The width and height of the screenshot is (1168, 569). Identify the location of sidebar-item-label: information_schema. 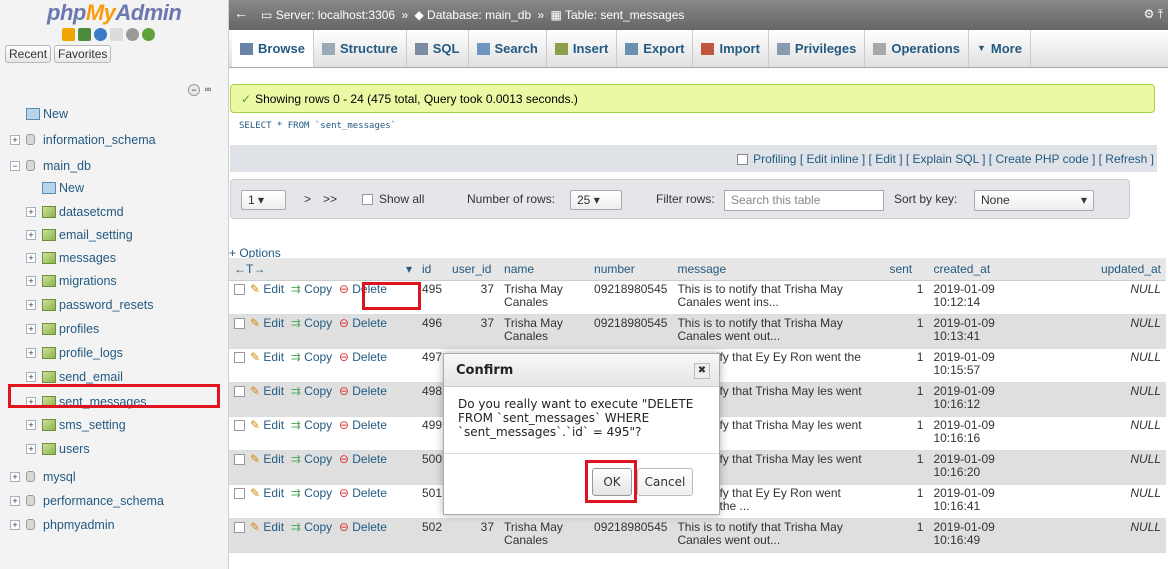
(99, 140).